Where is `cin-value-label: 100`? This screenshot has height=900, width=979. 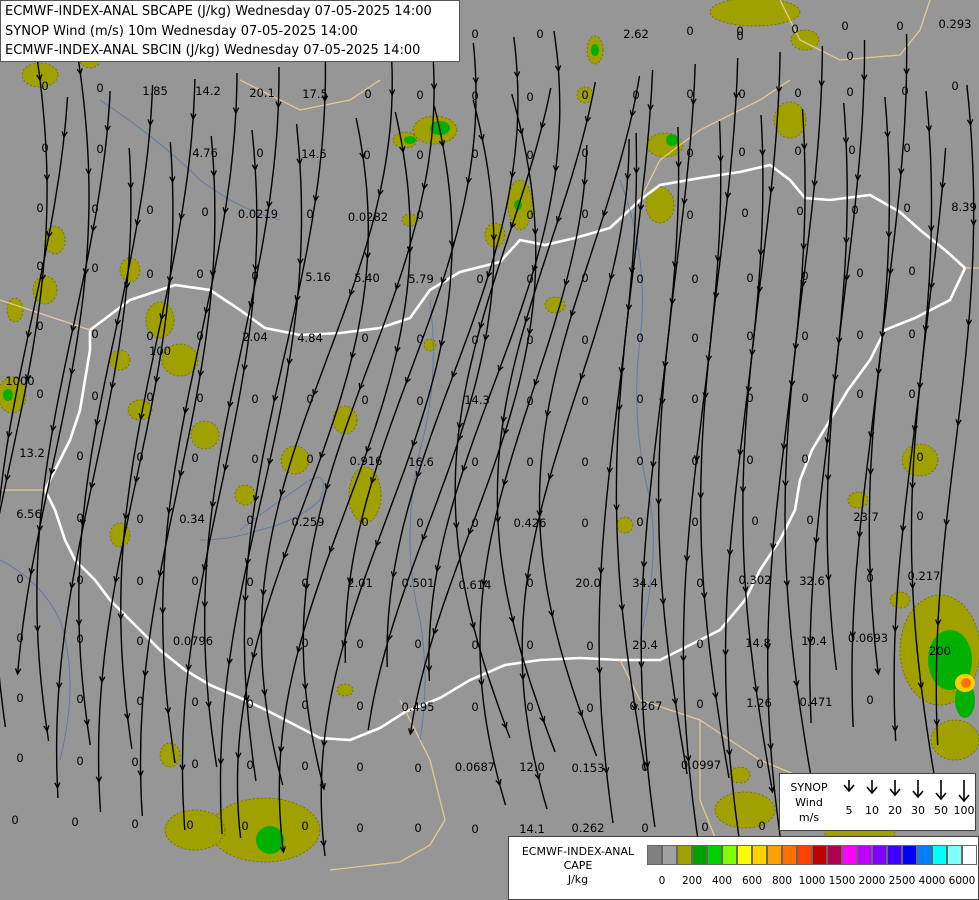
cin-value-label: 100 is located at coordinates (160, 351).